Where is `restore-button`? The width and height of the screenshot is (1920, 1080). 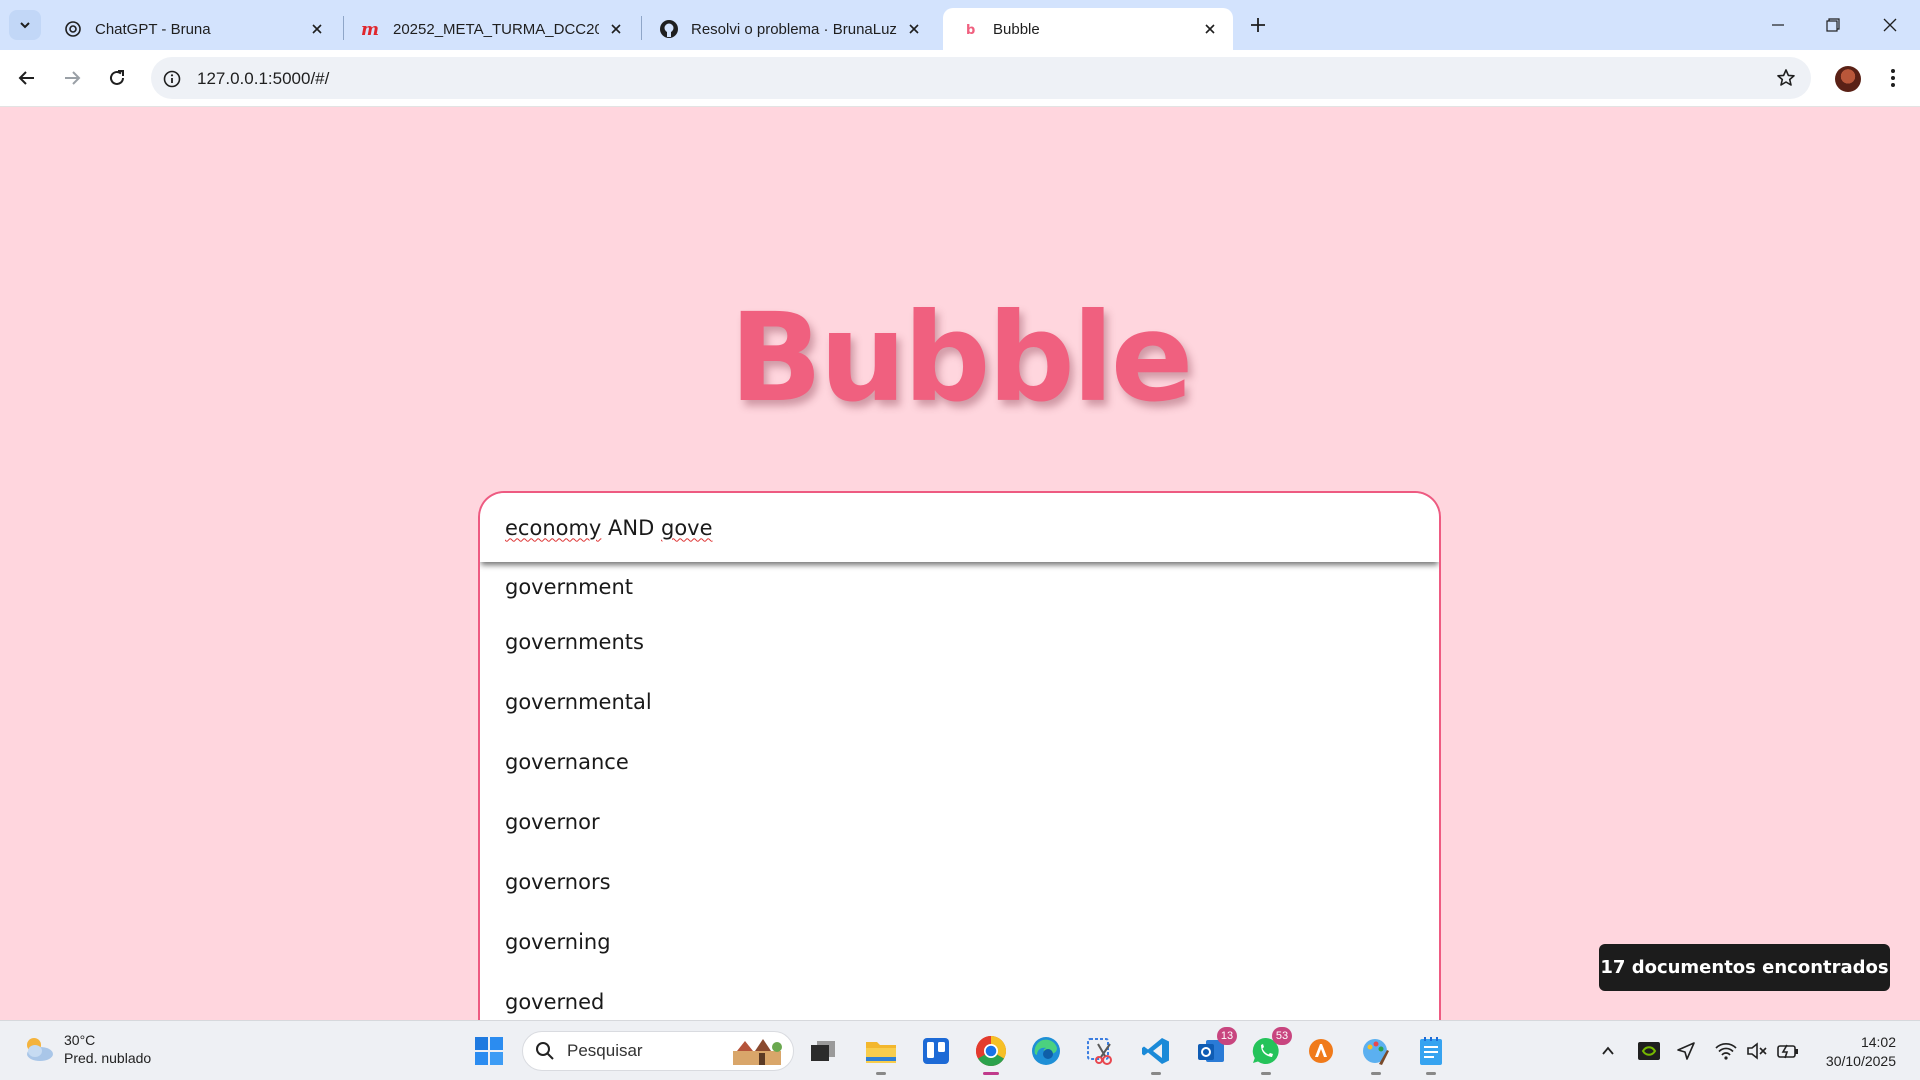 restore-button is located at coordinates (1833, 25).